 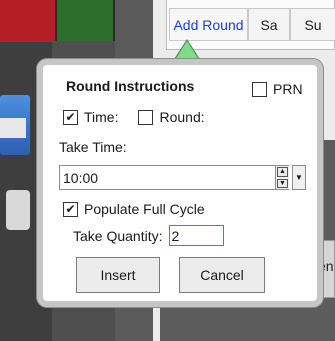 I want to click on chevron-down-icon: ▼, so click(x=299, y=177).